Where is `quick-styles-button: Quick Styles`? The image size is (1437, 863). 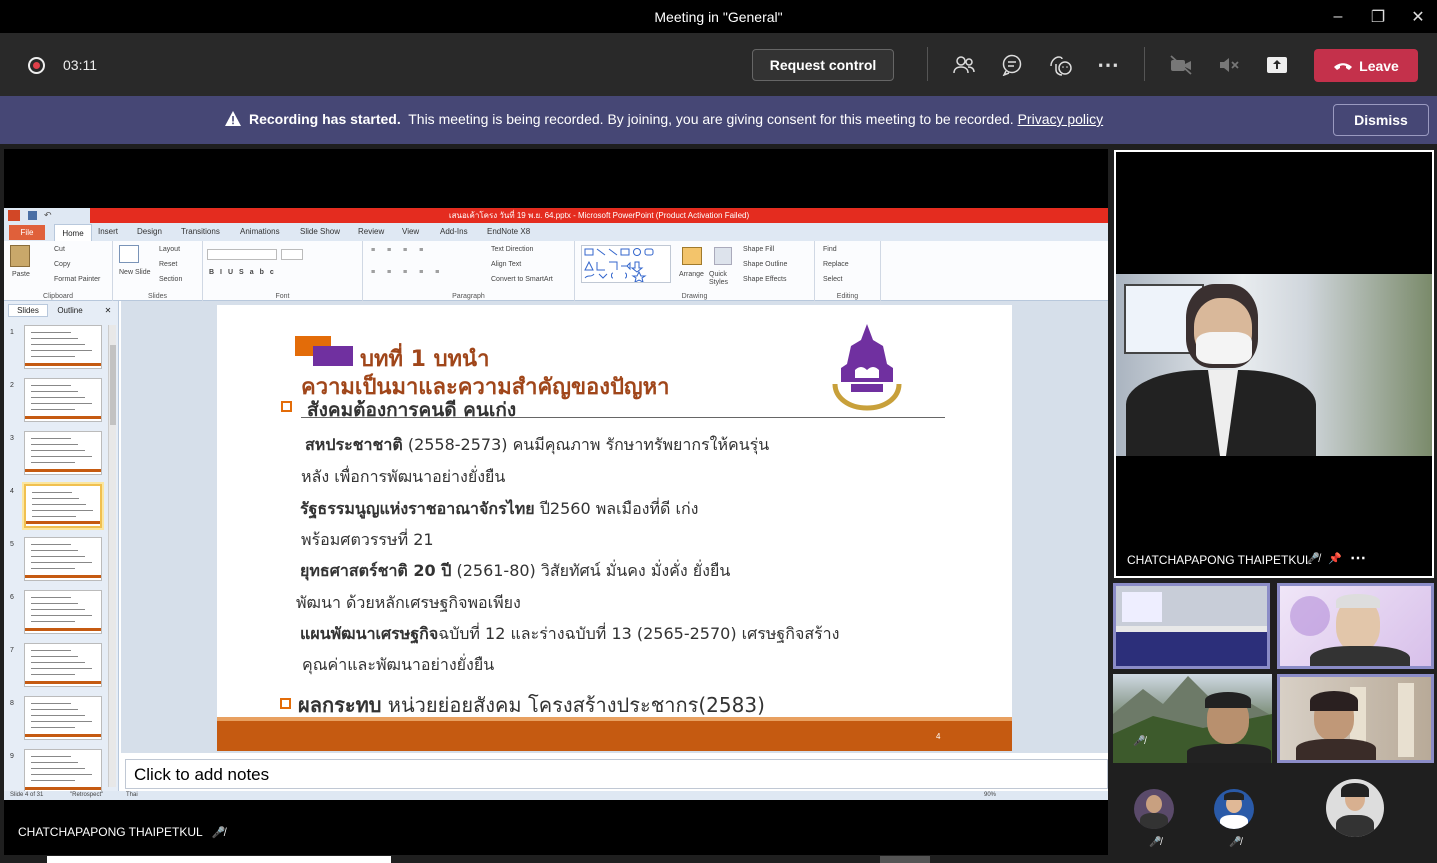
quick-styles-button: Quick Styles is located at coordinates (724, 279).